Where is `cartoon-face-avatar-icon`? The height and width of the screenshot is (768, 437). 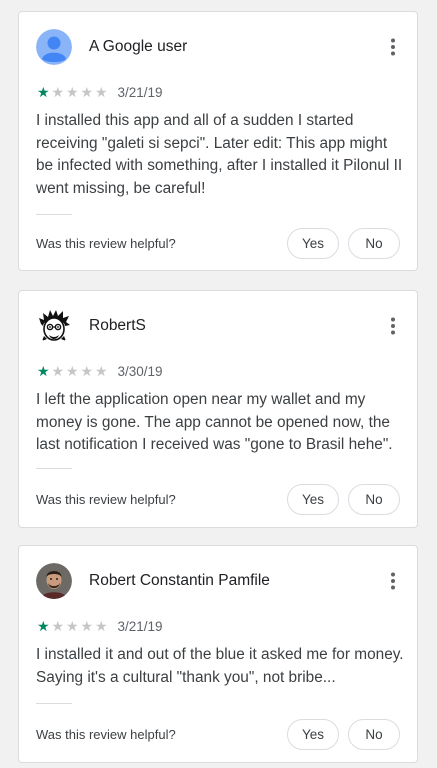 cartoon-face-avatar-icon is located at coordinates (54, 326).